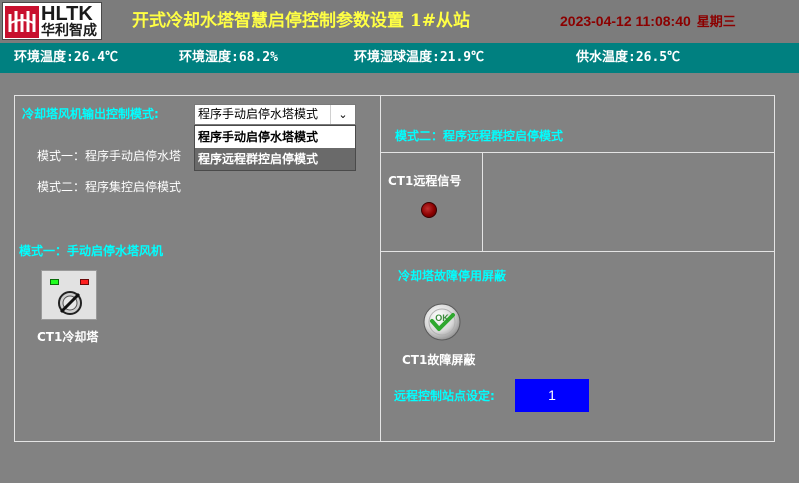  I want to click on env-temperature: 环境温度:26.4℃, so click(66, 57).